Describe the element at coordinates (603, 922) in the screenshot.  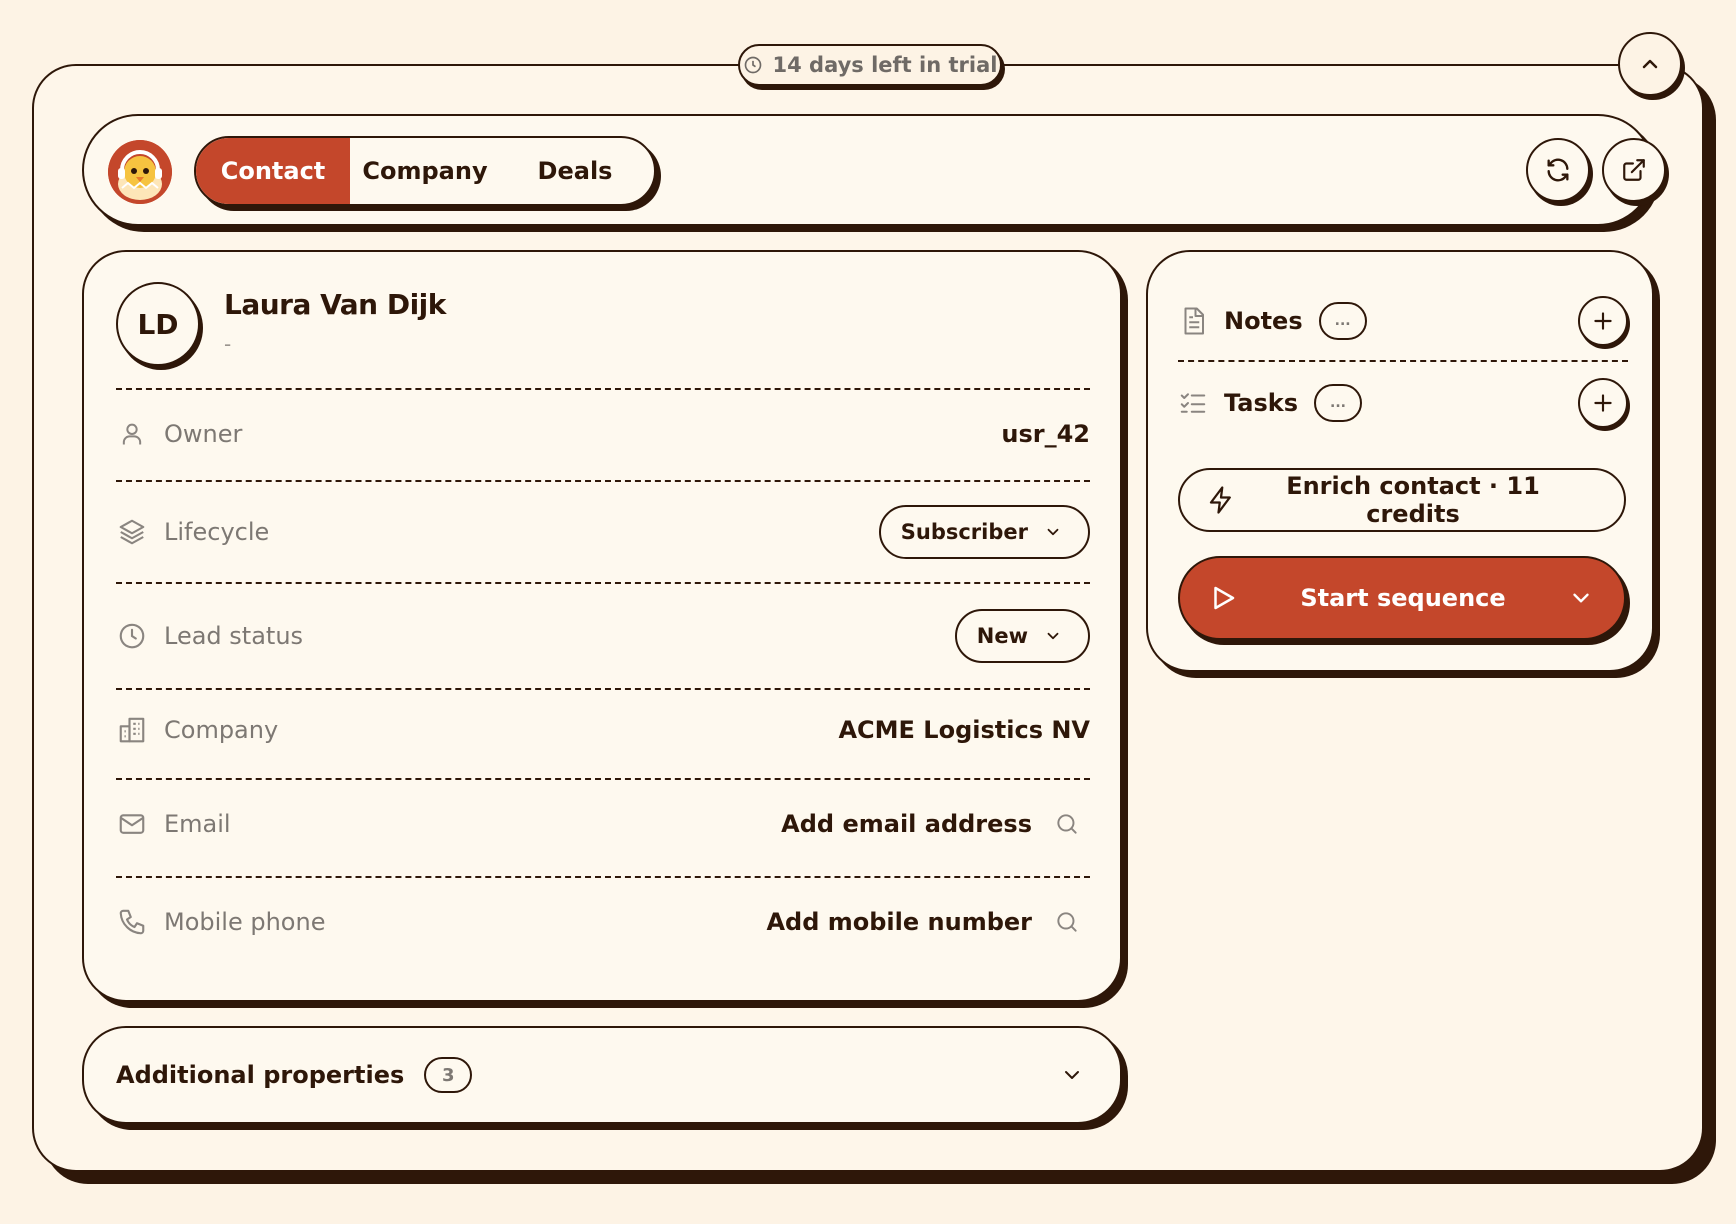
I see `mobile-row: Mobile phone Add mobile number` at that location.